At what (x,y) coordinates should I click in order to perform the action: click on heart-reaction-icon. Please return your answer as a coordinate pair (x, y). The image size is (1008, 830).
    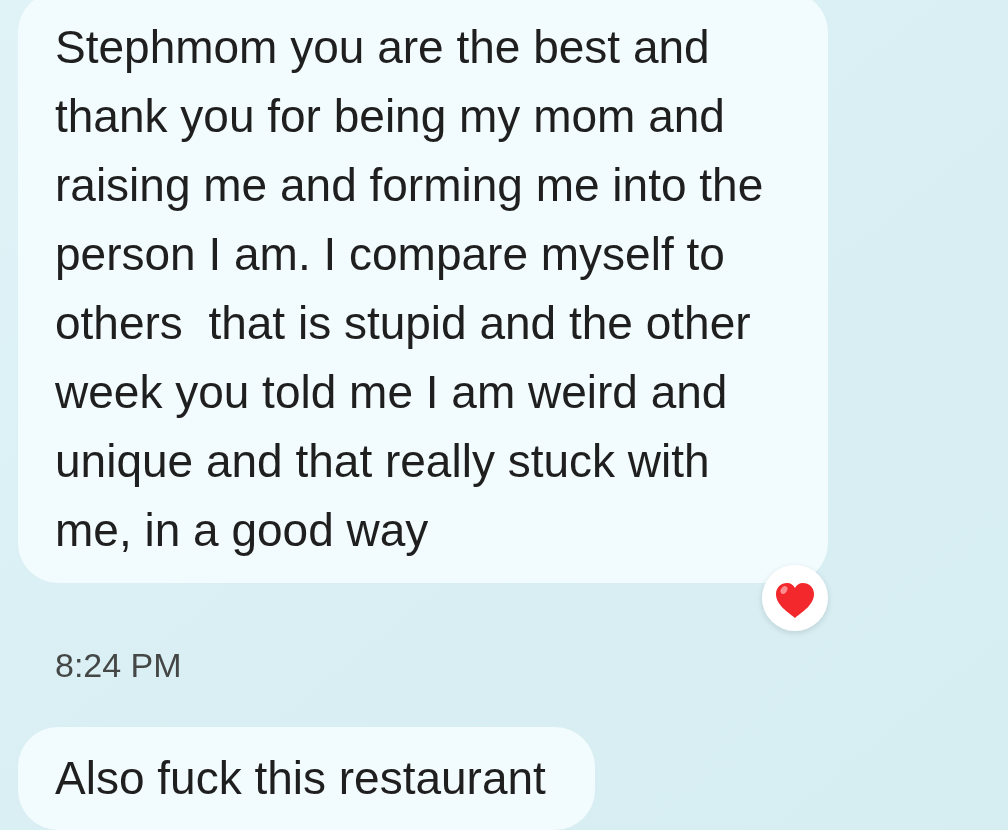
    Looking at the image, I should click on (795, 598).